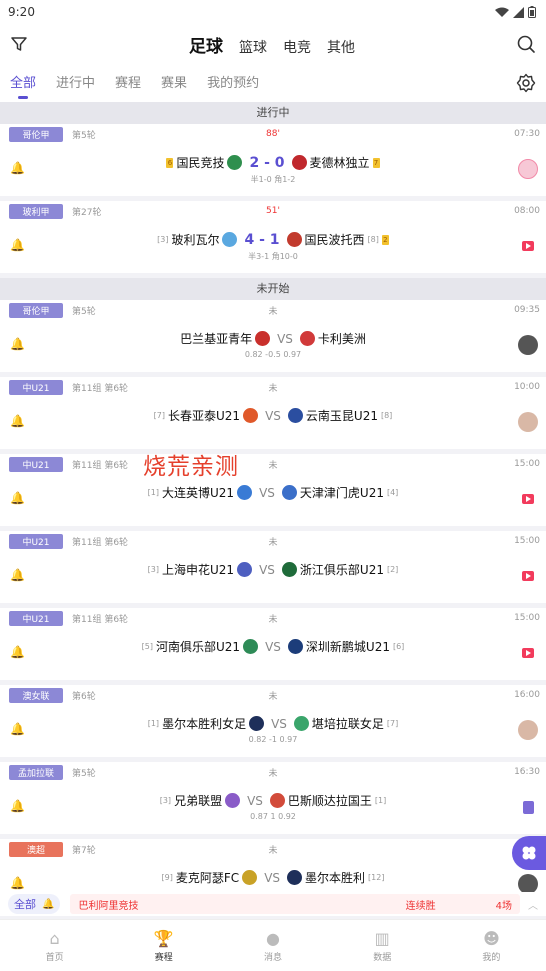 This screenshot has width=546, height=971. I want to click on section-header-live: 进行中, so click(273, 113).